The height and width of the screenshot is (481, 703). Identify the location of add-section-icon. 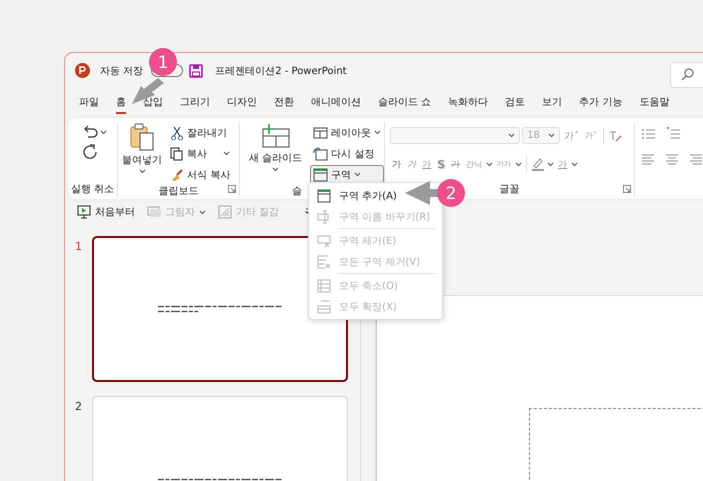
(324, 195).